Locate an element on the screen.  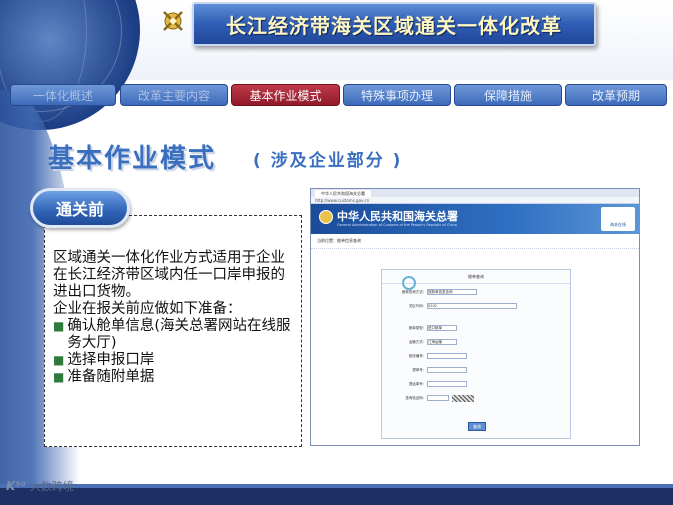
form-row: 航班编号: is located at coordinates (428, 356).